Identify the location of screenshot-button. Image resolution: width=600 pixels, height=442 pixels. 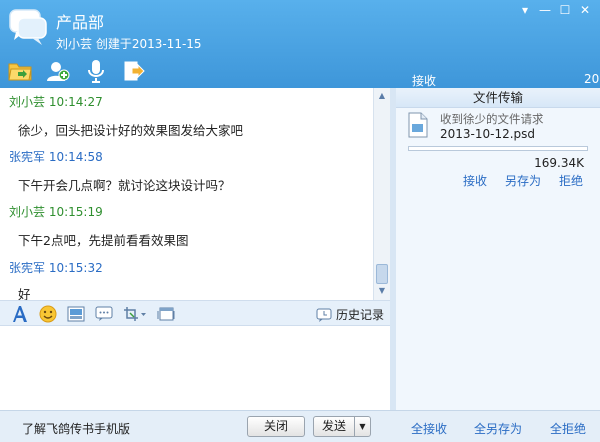
(135, 314).